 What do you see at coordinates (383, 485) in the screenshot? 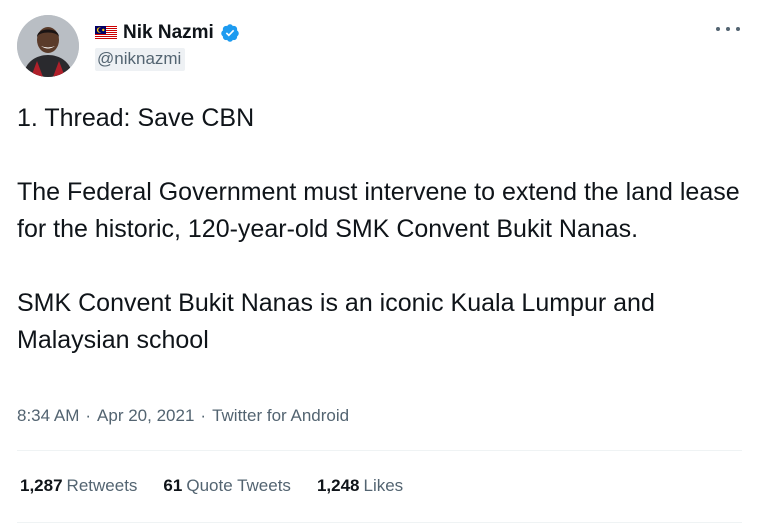
I see `likes-label: Likes` at bounding box center [383, 485].